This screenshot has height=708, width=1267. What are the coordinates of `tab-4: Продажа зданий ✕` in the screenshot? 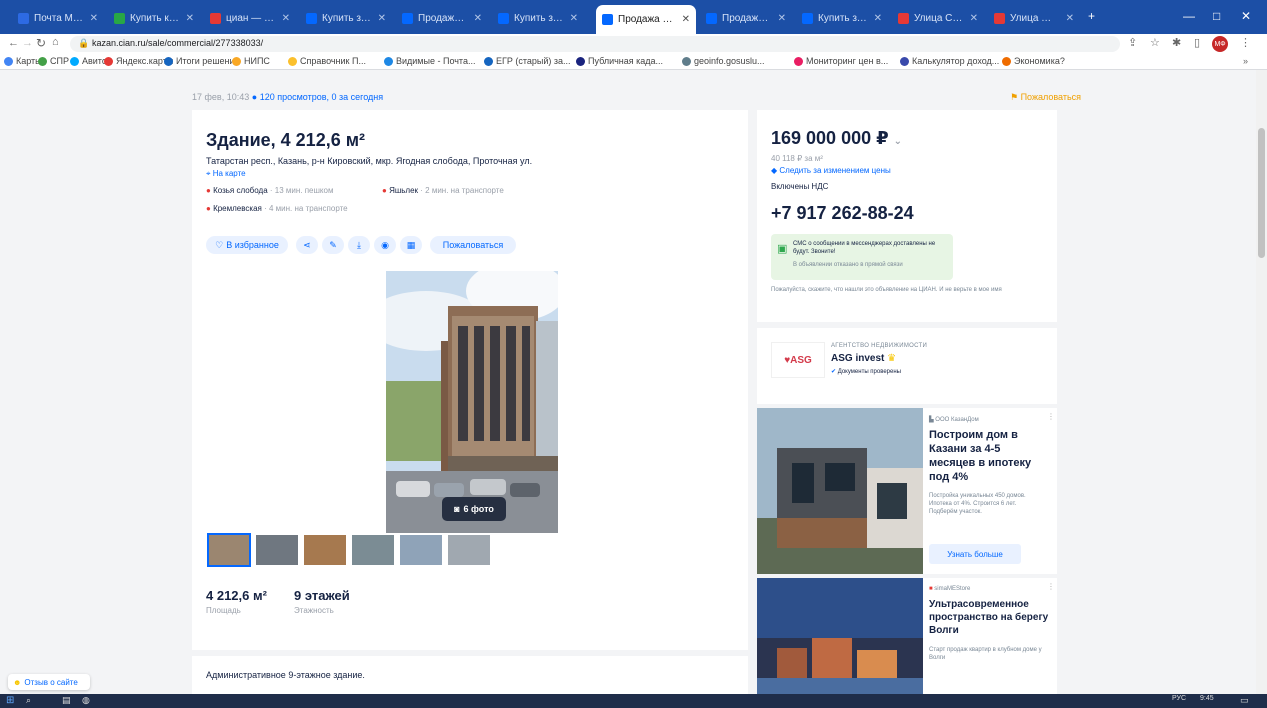 It's located at (442, 18).